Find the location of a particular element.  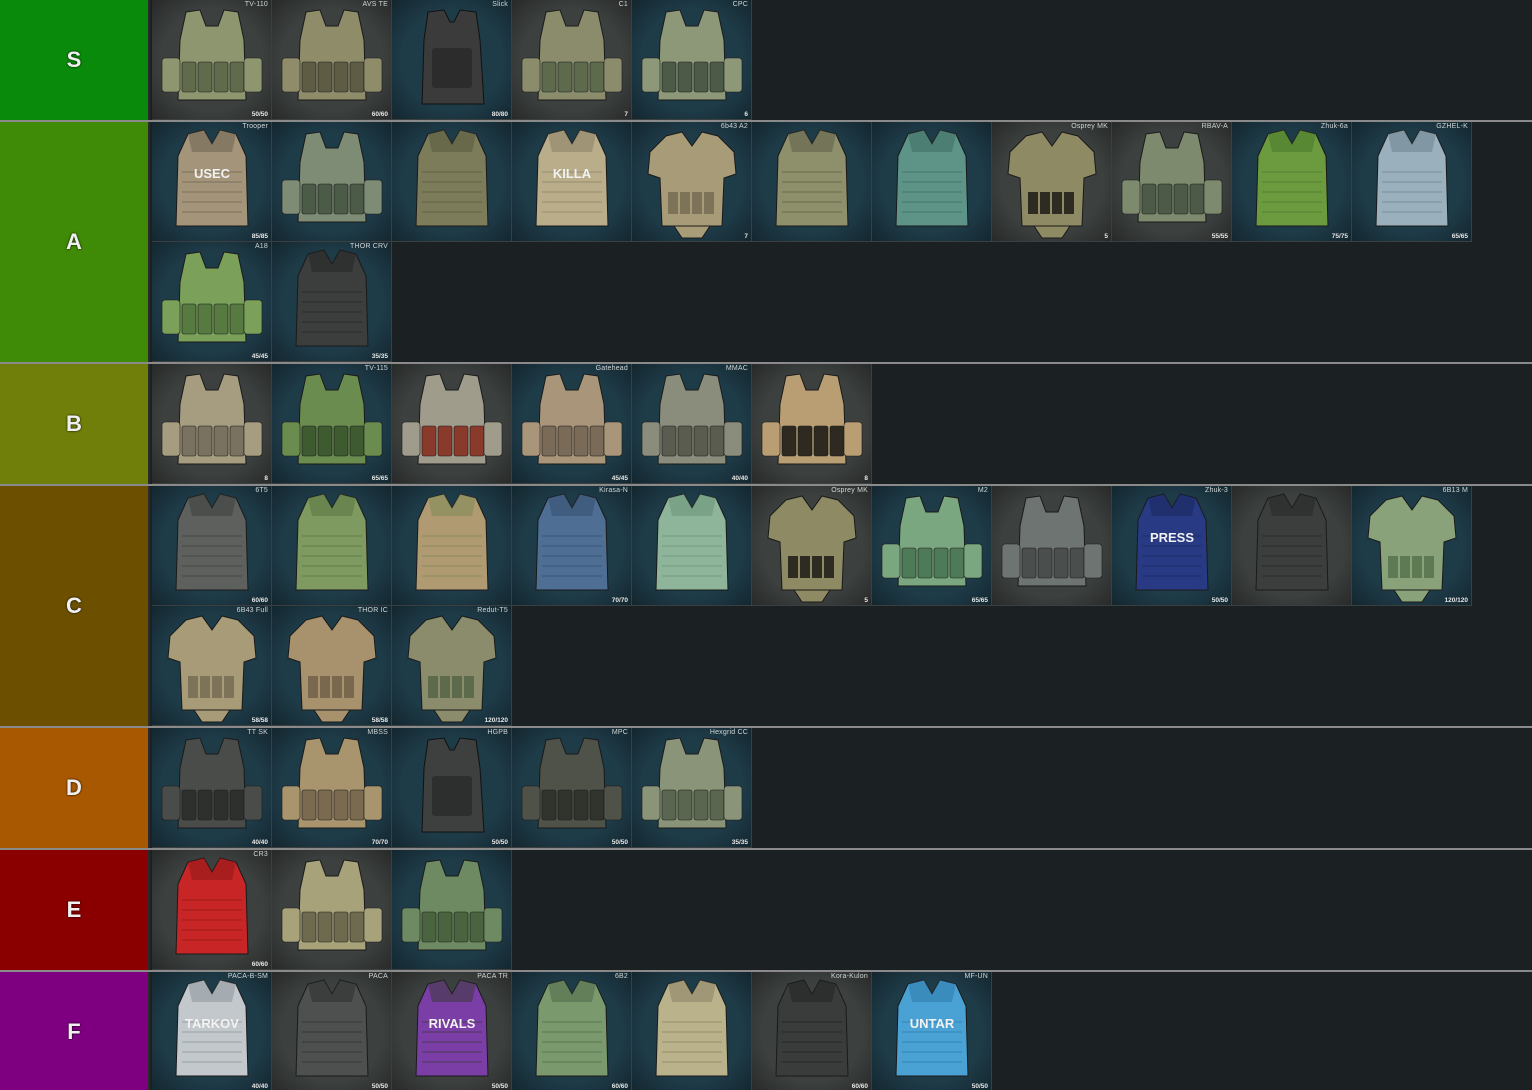

item-name: Gatehead is located at coordinates (611, 368).